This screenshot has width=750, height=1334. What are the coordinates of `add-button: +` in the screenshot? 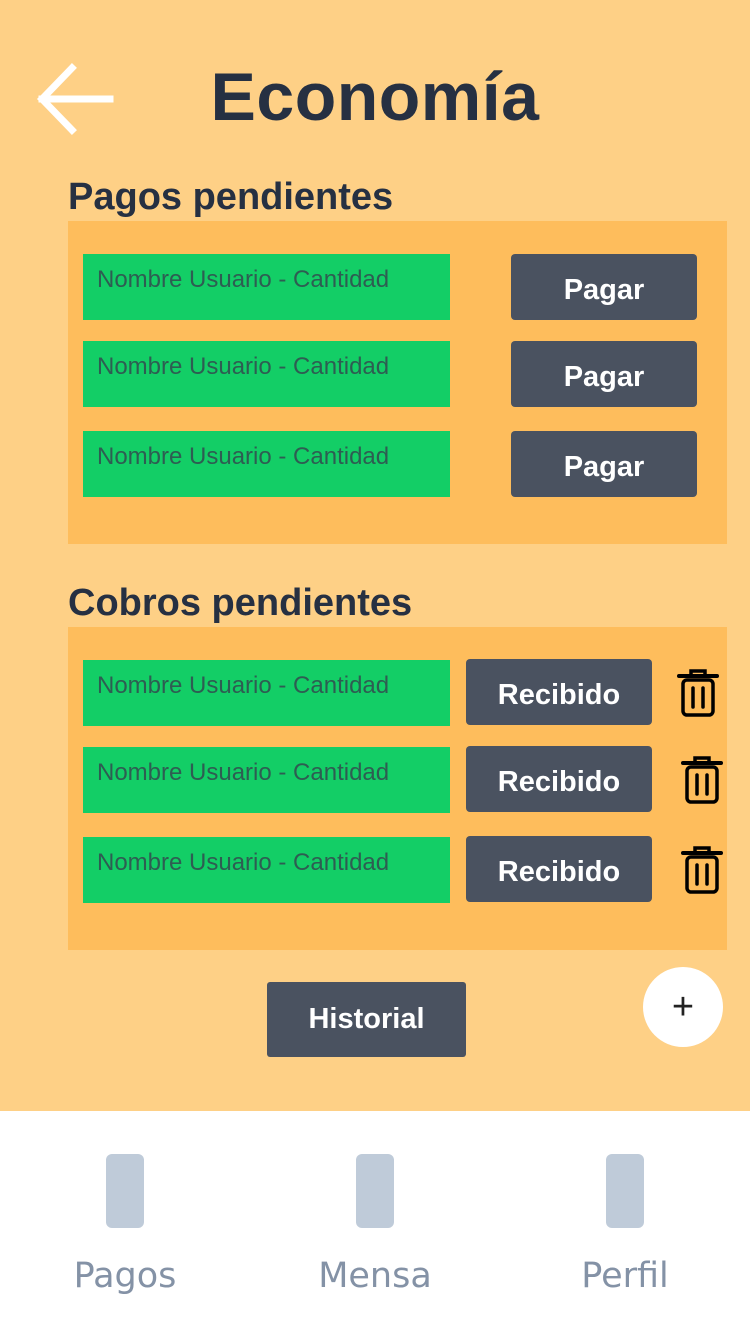 It's located at (683, 1007).